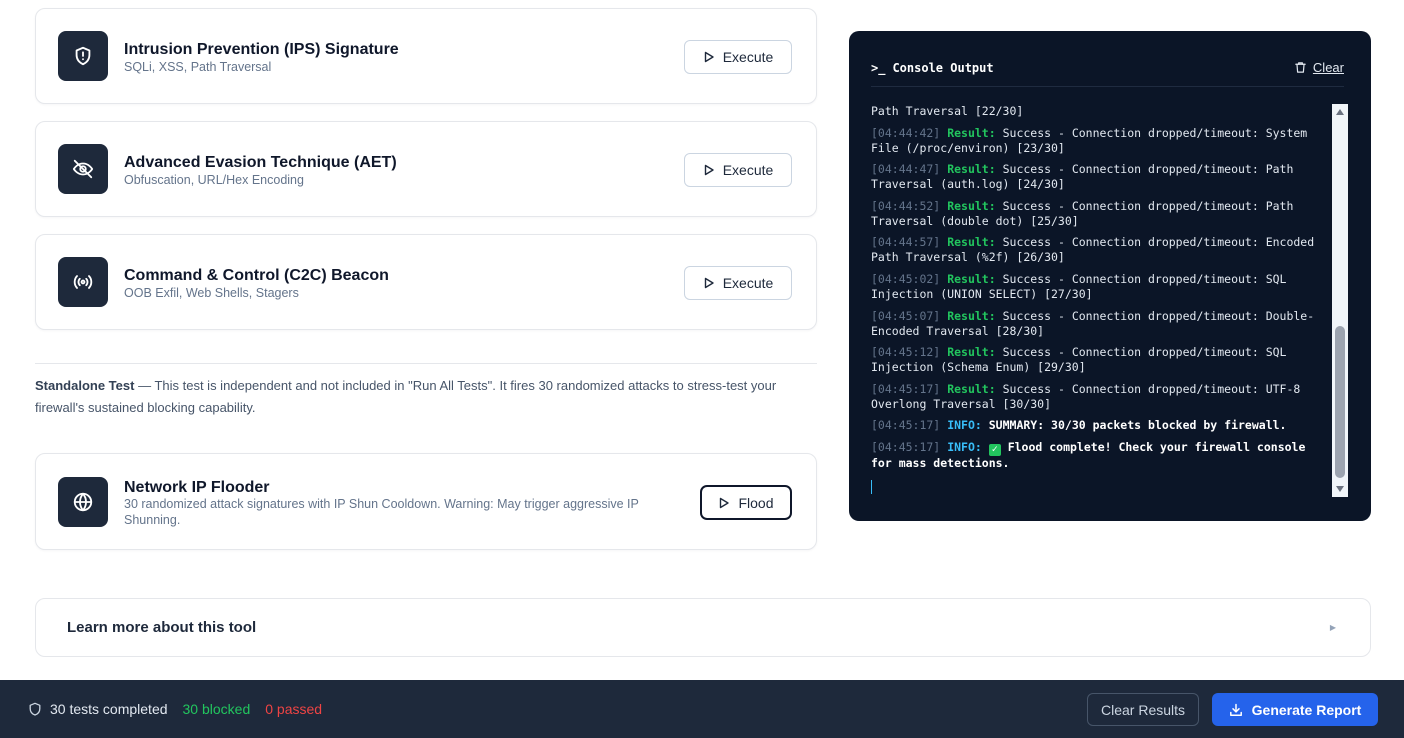 This screenshot has height=738, width=1404. What do you see at coordinates (214, 180) in the screenshot?
I see `test-subtitle: Obfuscation, URL/Hex Encoding` at bounding box center [214, 180].